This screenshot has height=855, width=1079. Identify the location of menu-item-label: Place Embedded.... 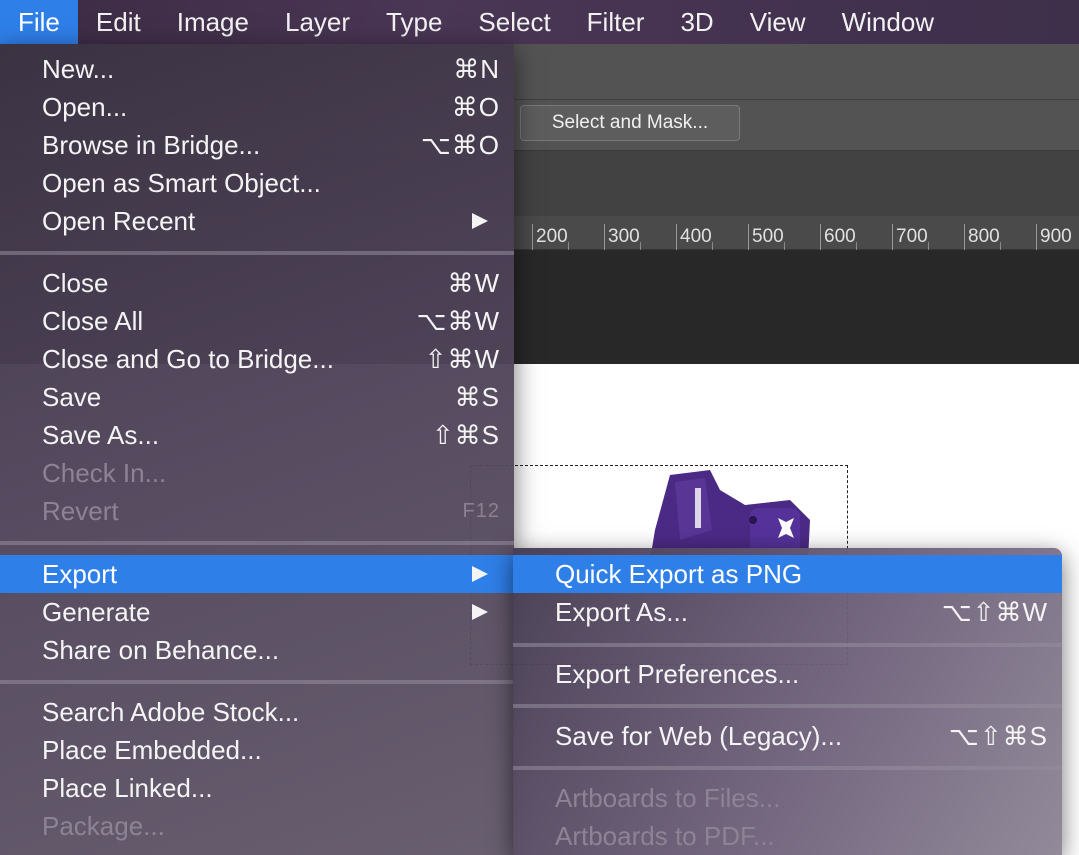
(152, 750).